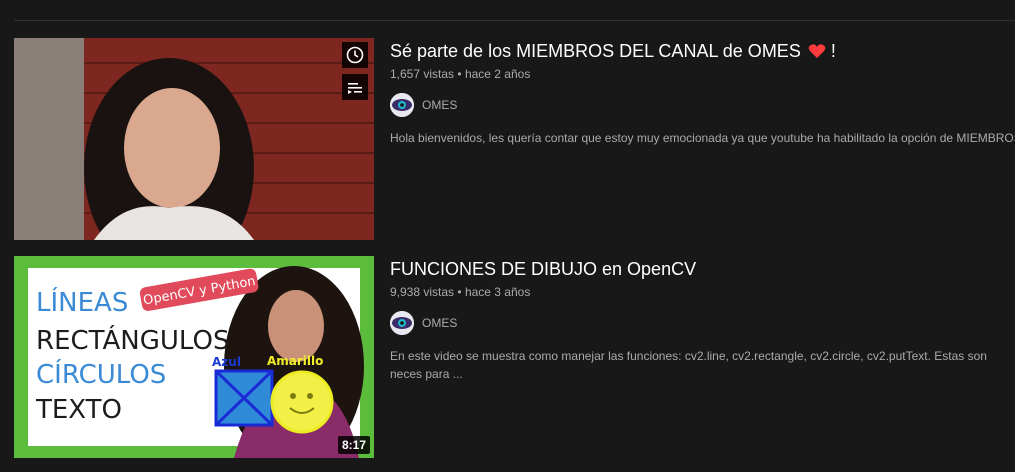  Describe the element at coordinates (702, 269) in the screenshot. I see `video-title: FUNCIONES DE DIBUJO en OpenCV` at that location.